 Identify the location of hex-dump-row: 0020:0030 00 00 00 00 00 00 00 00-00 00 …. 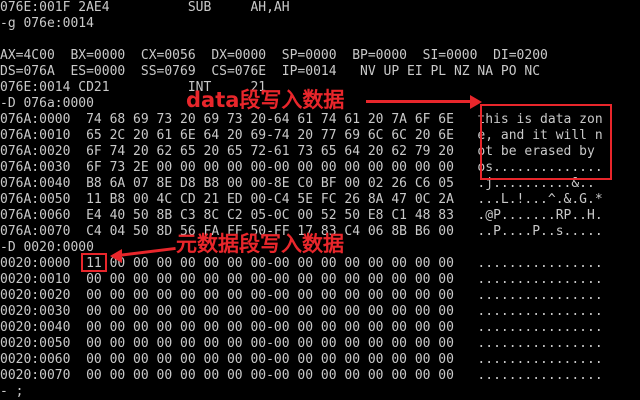
(301, 311).